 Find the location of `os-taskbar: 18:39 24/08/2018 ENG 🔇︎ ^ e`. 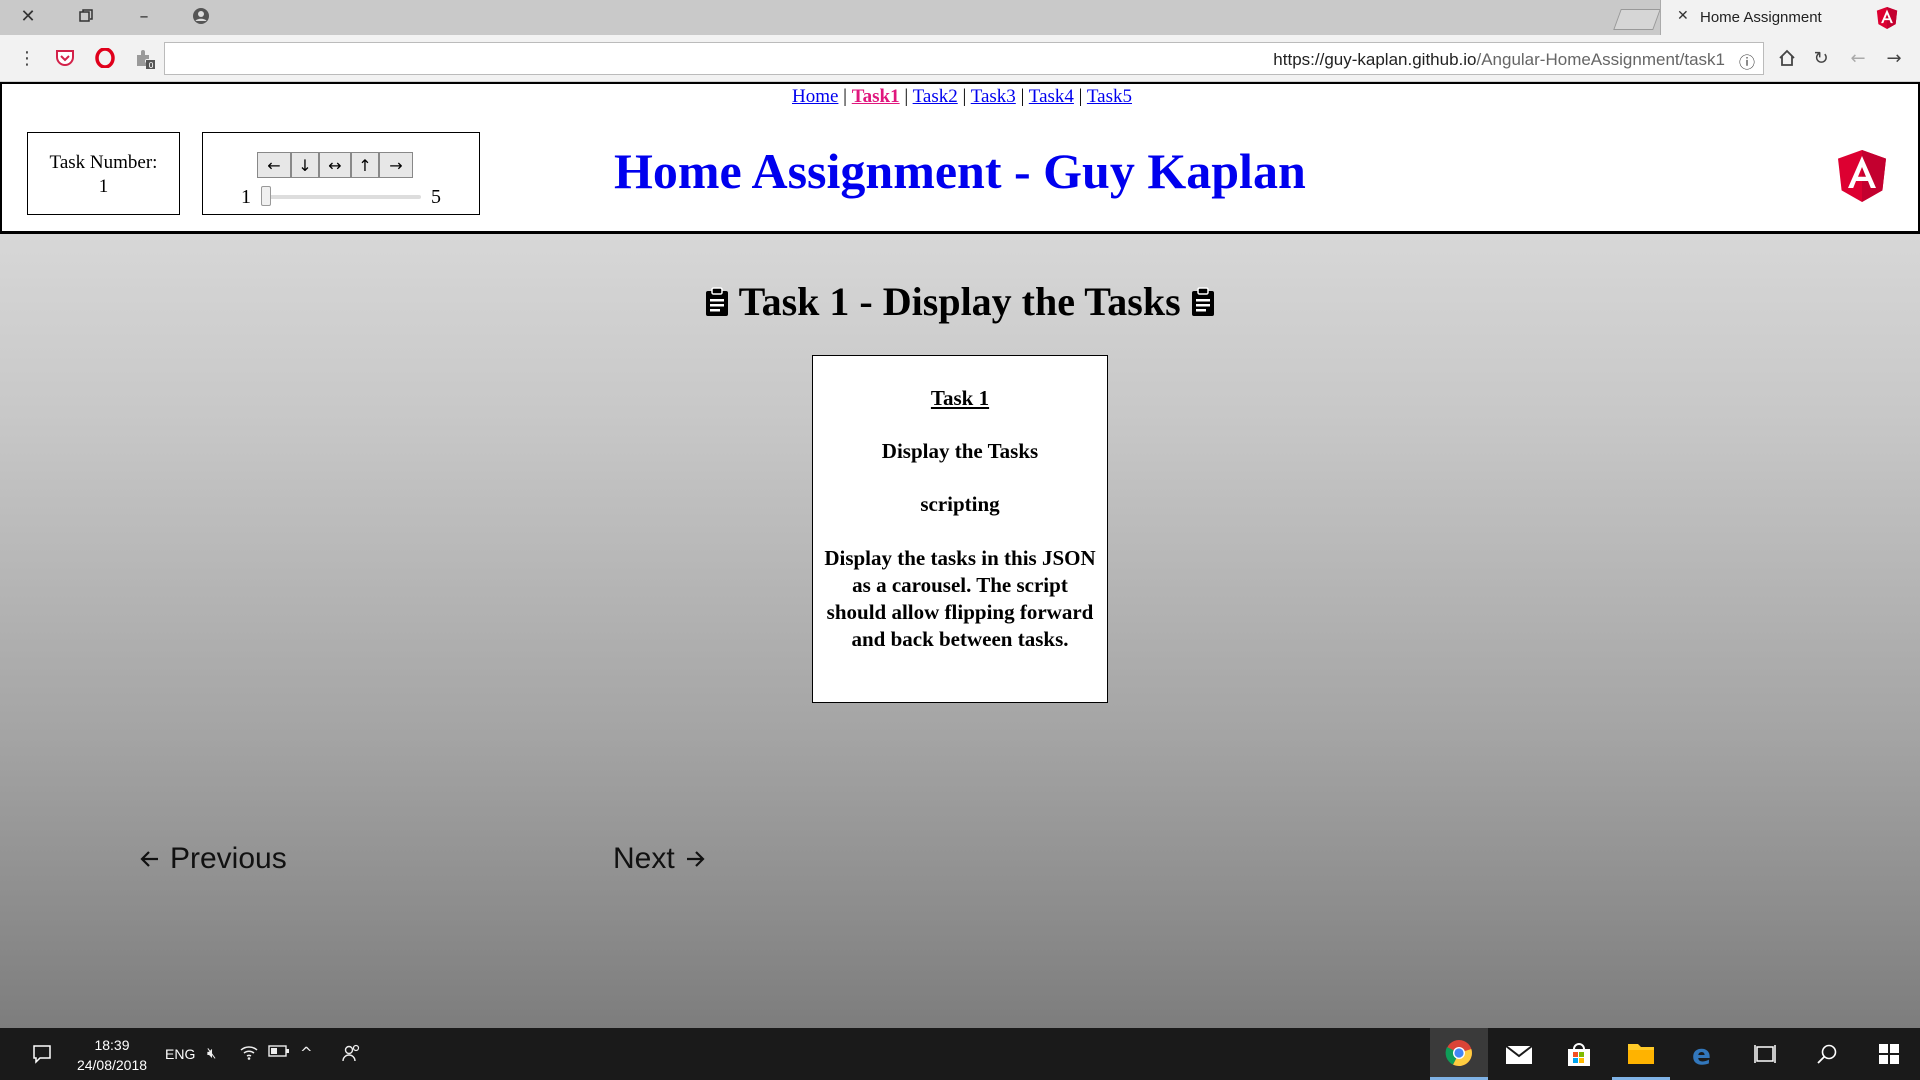

os-taskbar: 18:39 24/08/2018 ENG 🔇︎ ^ e is located at coordinates (960, 1054).